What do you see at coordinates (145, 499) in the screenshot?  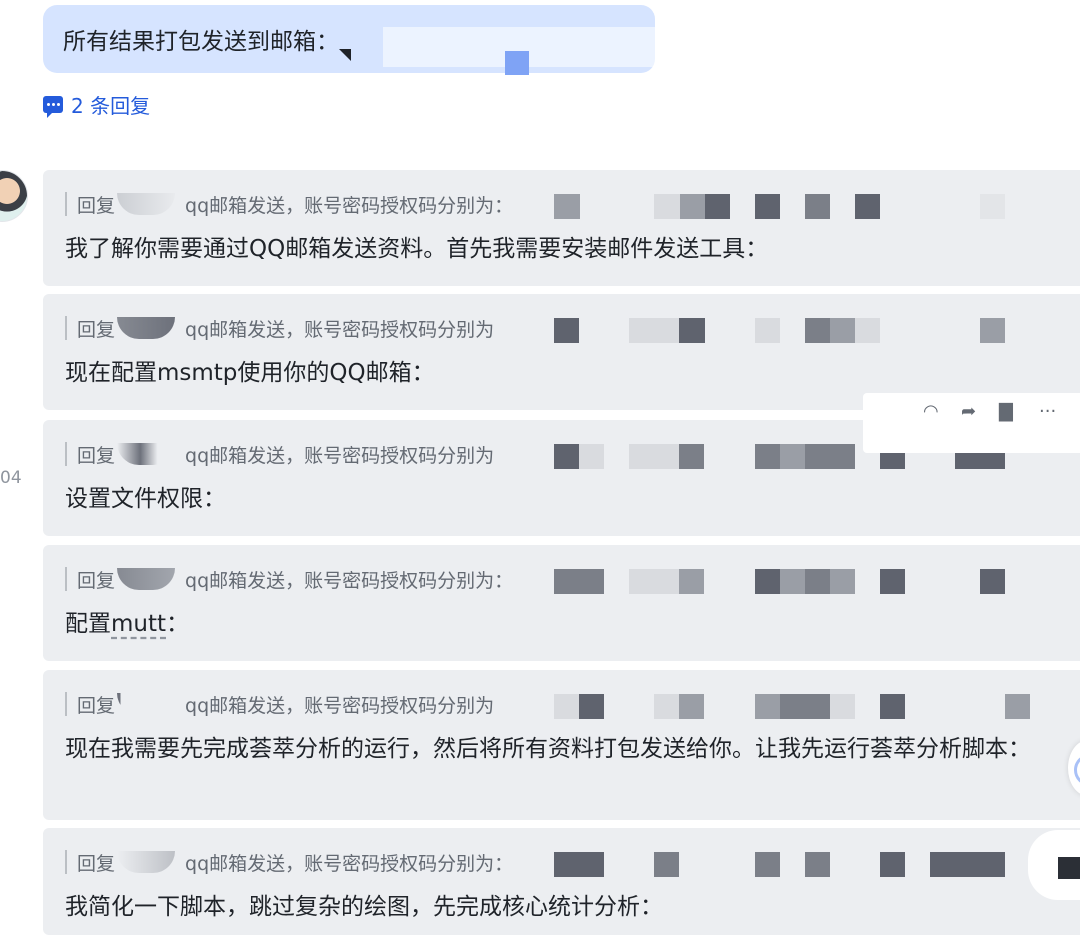 I see `reply-body: 设置文件权限：` at bounding box center [145, 499].